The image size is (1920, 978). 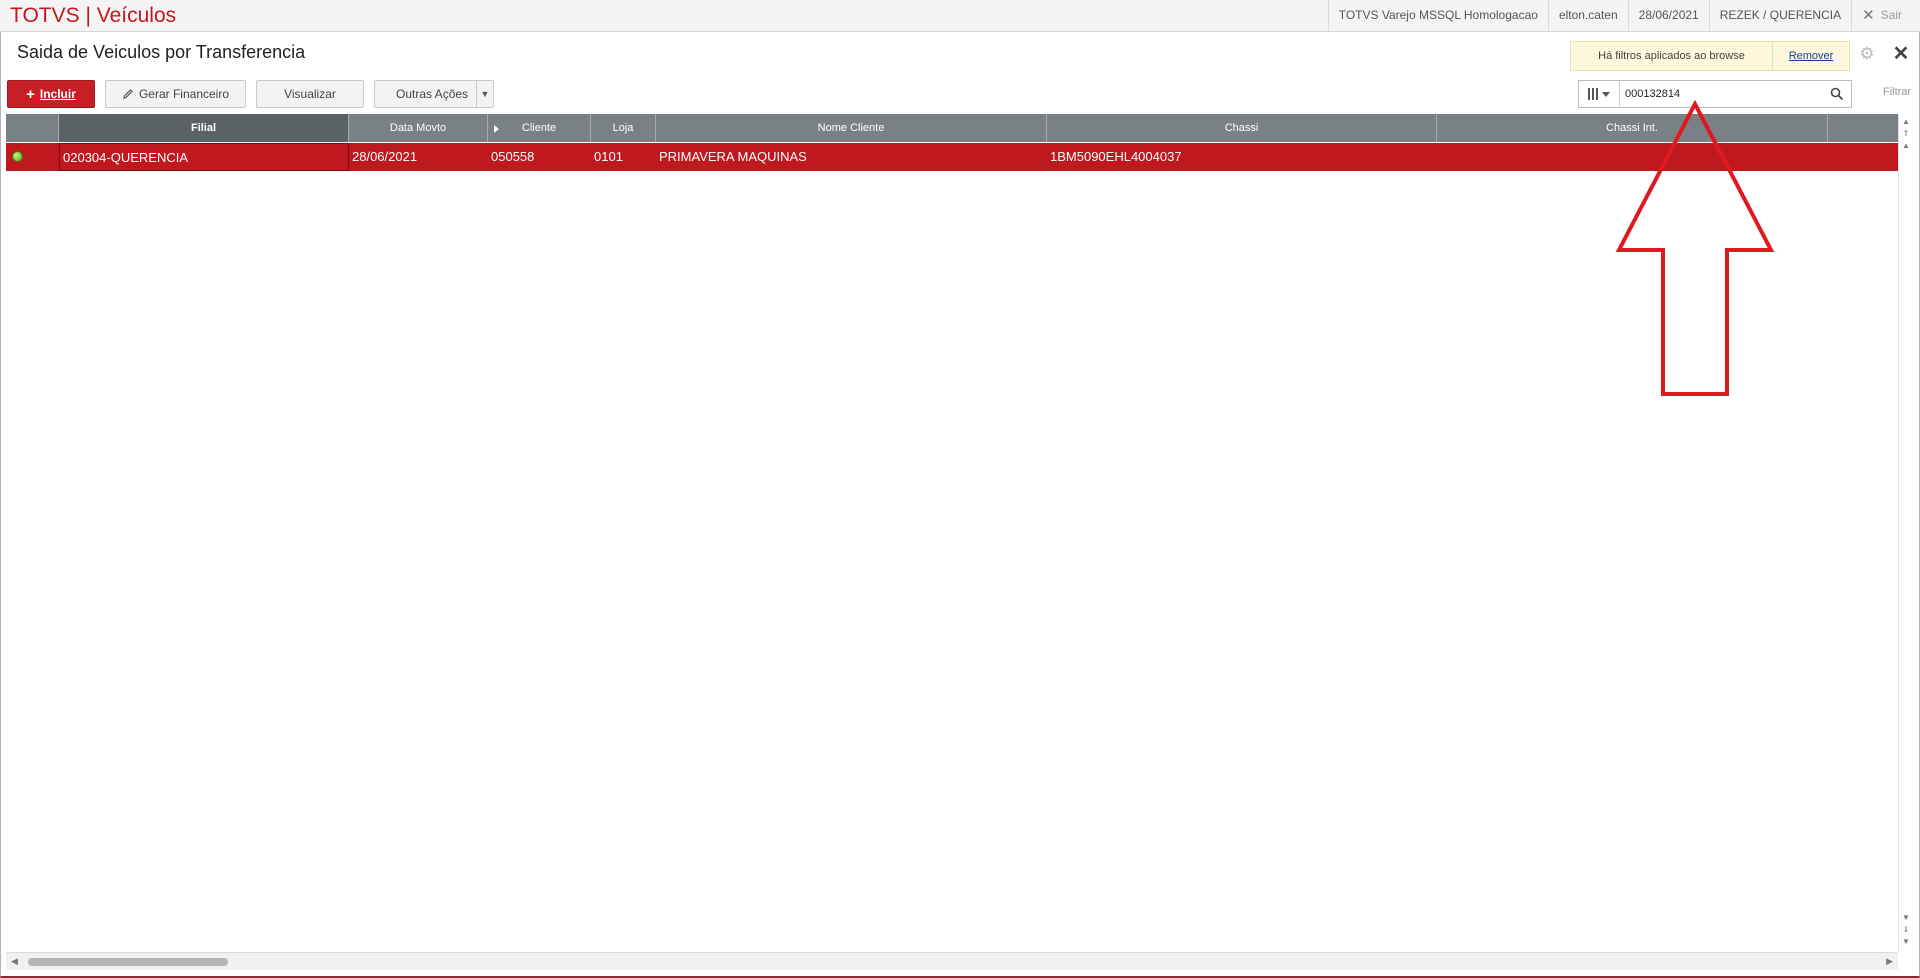 What do you see at coordinates (1593, 94) in the screenshot?
I see `columns-icon` at bounding box center [1593, 94].